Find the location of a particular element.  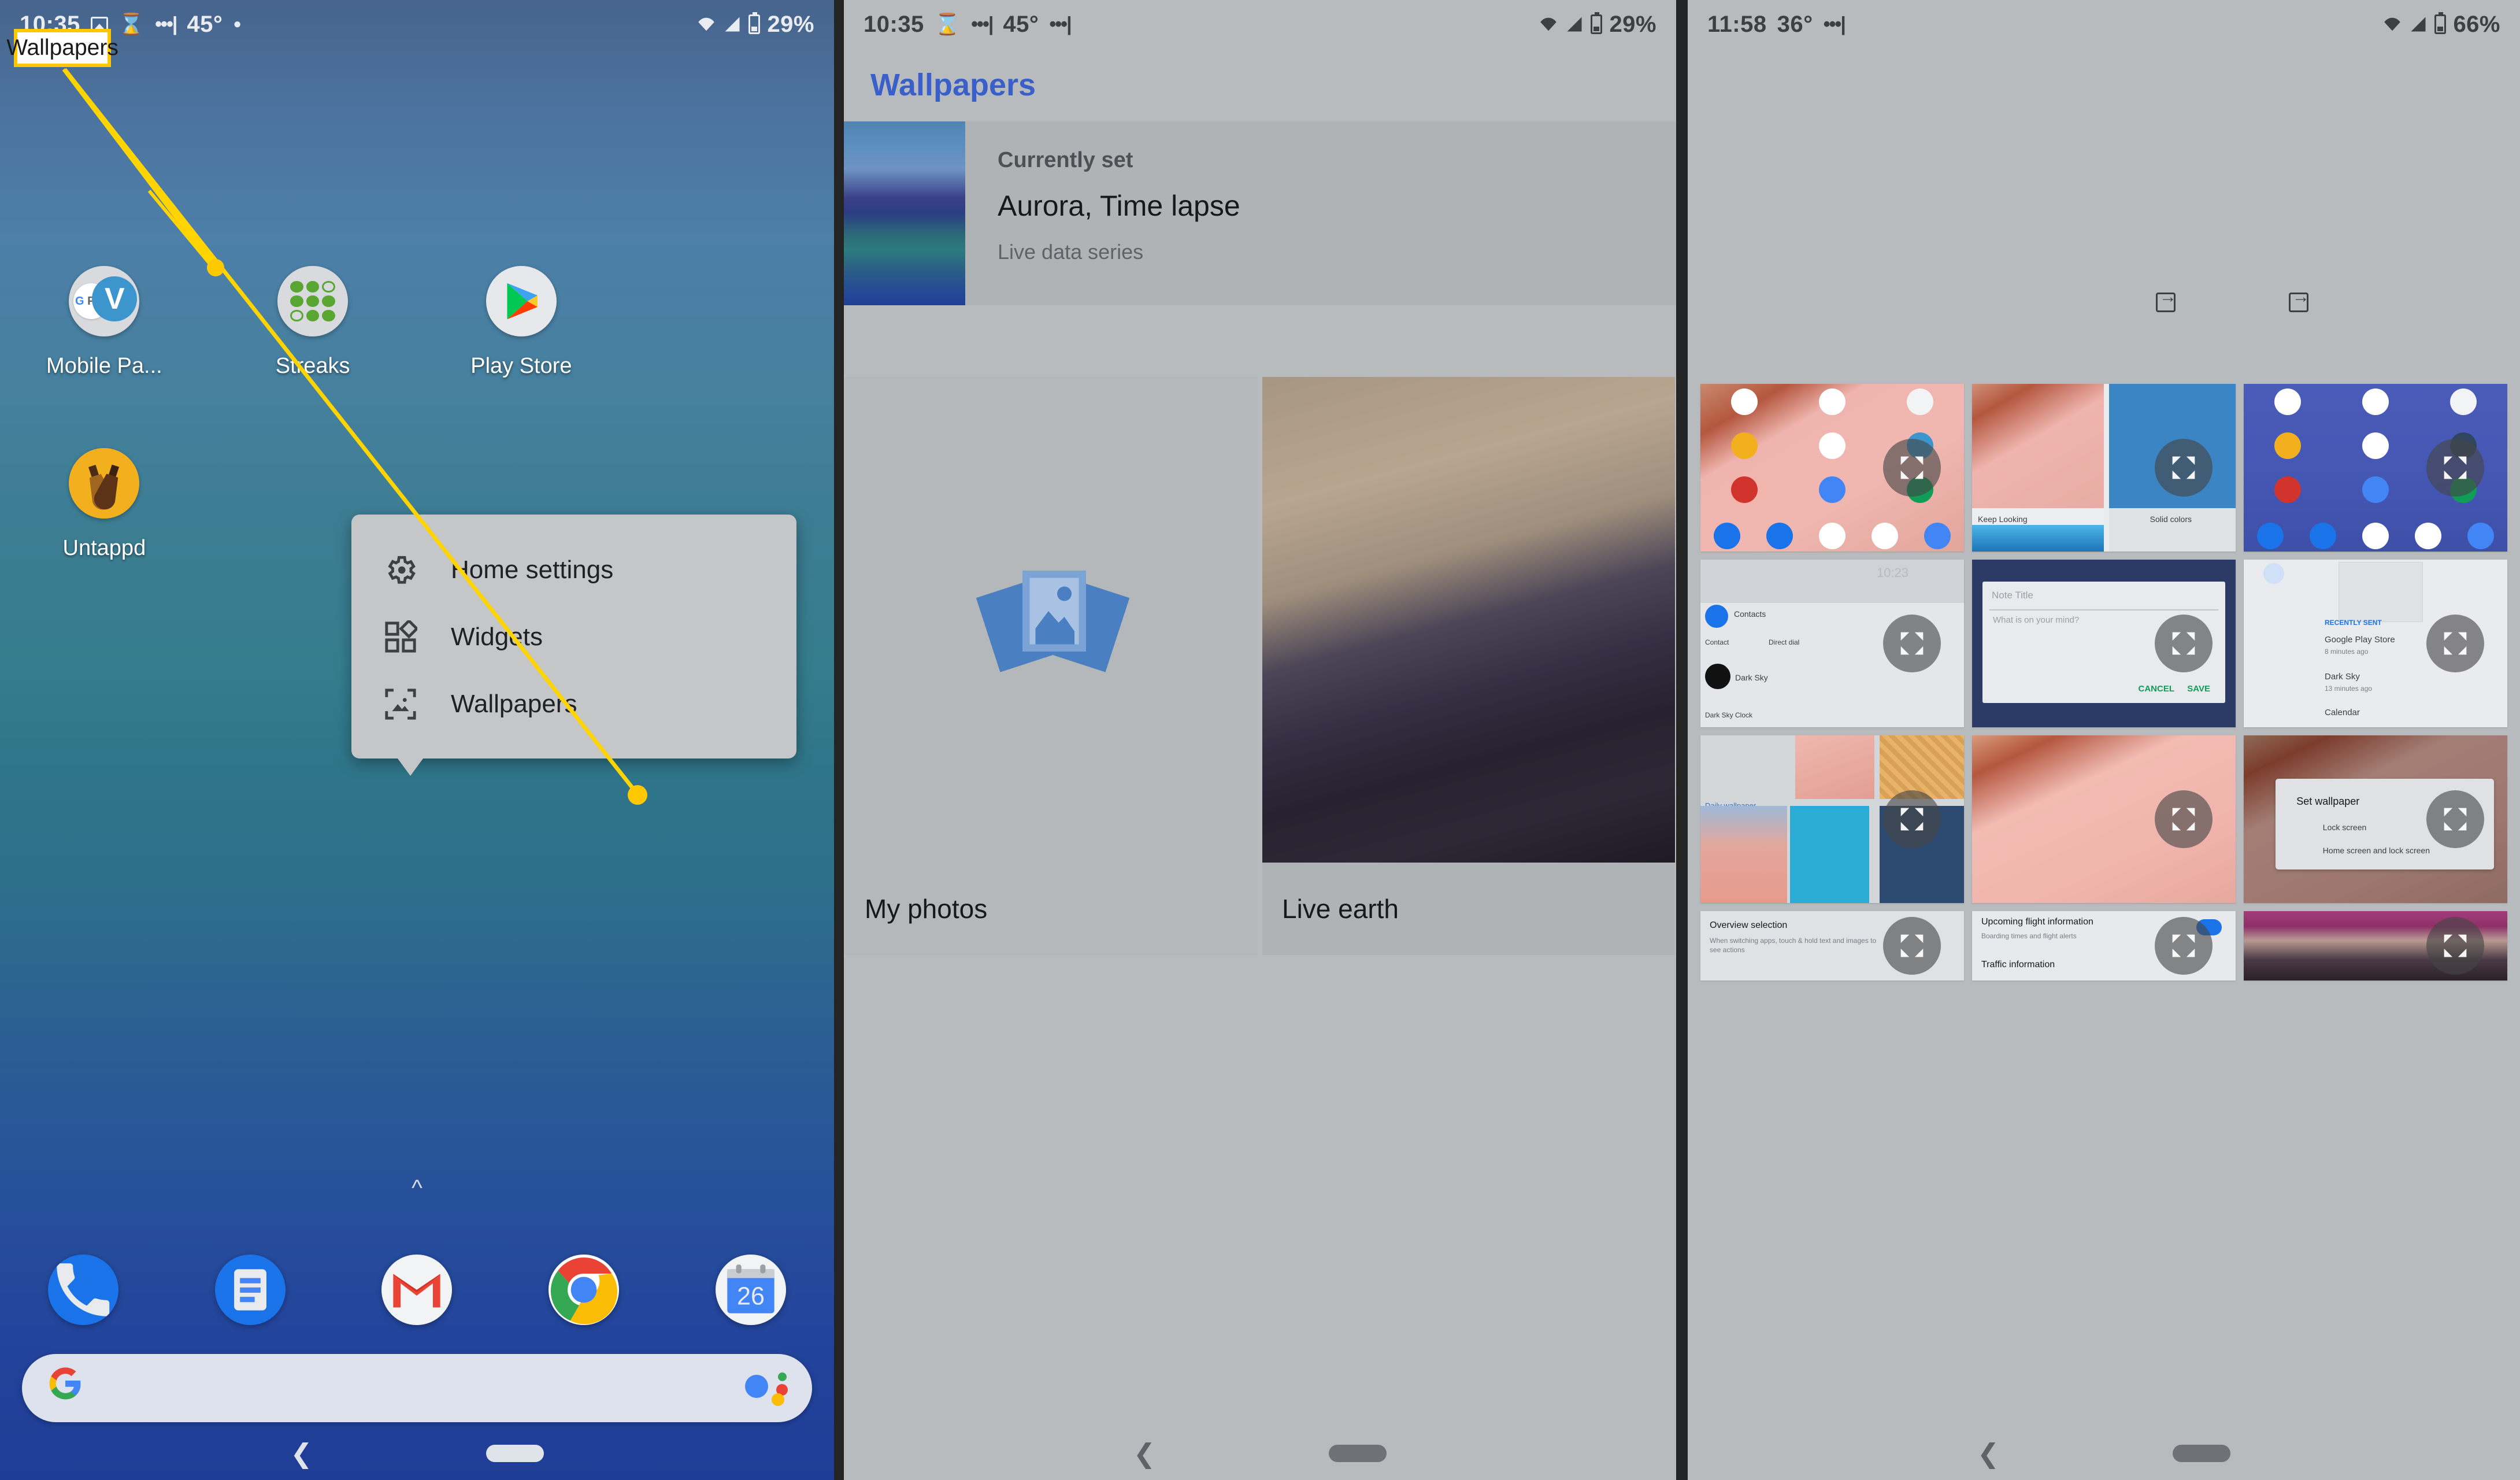

menu-item-home-settings: Home settings is located at coordinates (573, 570).